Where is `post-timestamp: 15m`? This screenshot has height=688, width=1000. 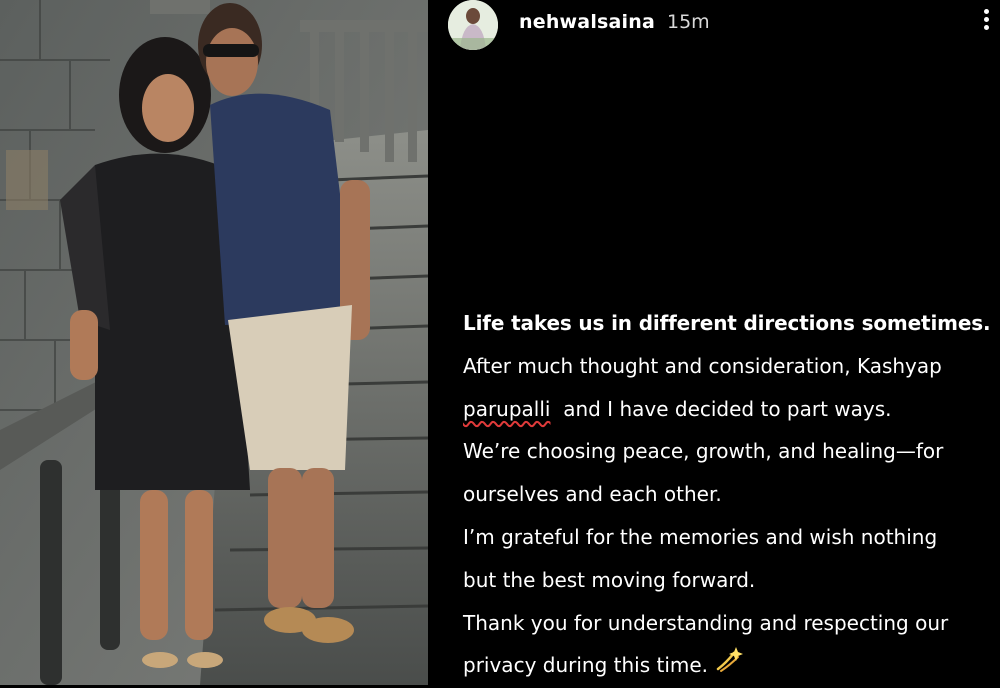 post-timestamp: 15m is located at coordinates (688, 22).